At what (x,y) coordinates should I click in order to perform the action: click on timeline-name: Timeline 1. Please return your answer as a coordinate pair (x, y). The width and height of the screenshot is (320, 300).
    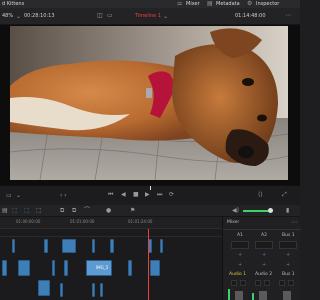
    Looking at the image, I should click on (148, 16).